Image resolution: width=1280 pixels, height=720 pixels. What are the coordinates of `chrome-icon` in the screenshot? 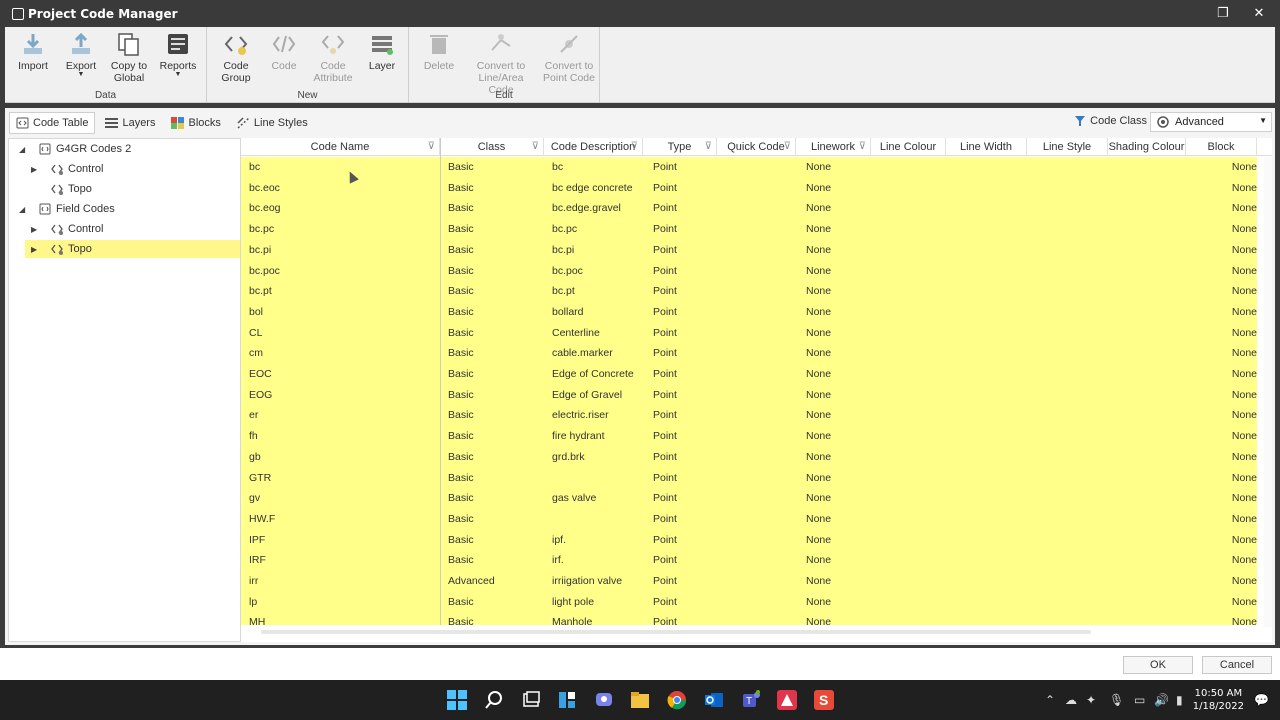 It's located at (677, 700).